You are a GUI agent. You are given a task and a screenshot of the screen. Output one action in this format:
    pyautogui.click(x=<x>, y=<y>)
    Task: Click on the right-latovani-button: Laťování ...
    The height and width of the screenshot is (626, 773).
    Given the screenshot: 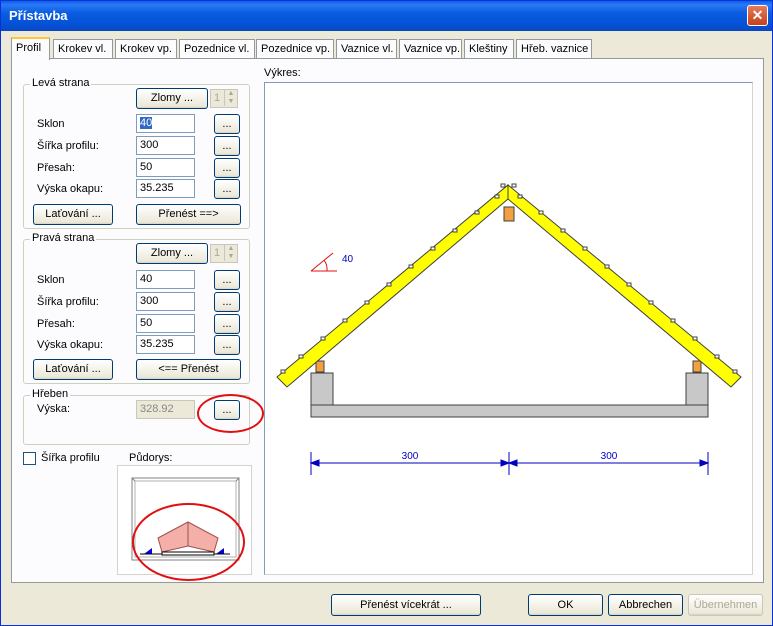 What is the action you would take?
    pyautogui.click(x=73, y=369)
    